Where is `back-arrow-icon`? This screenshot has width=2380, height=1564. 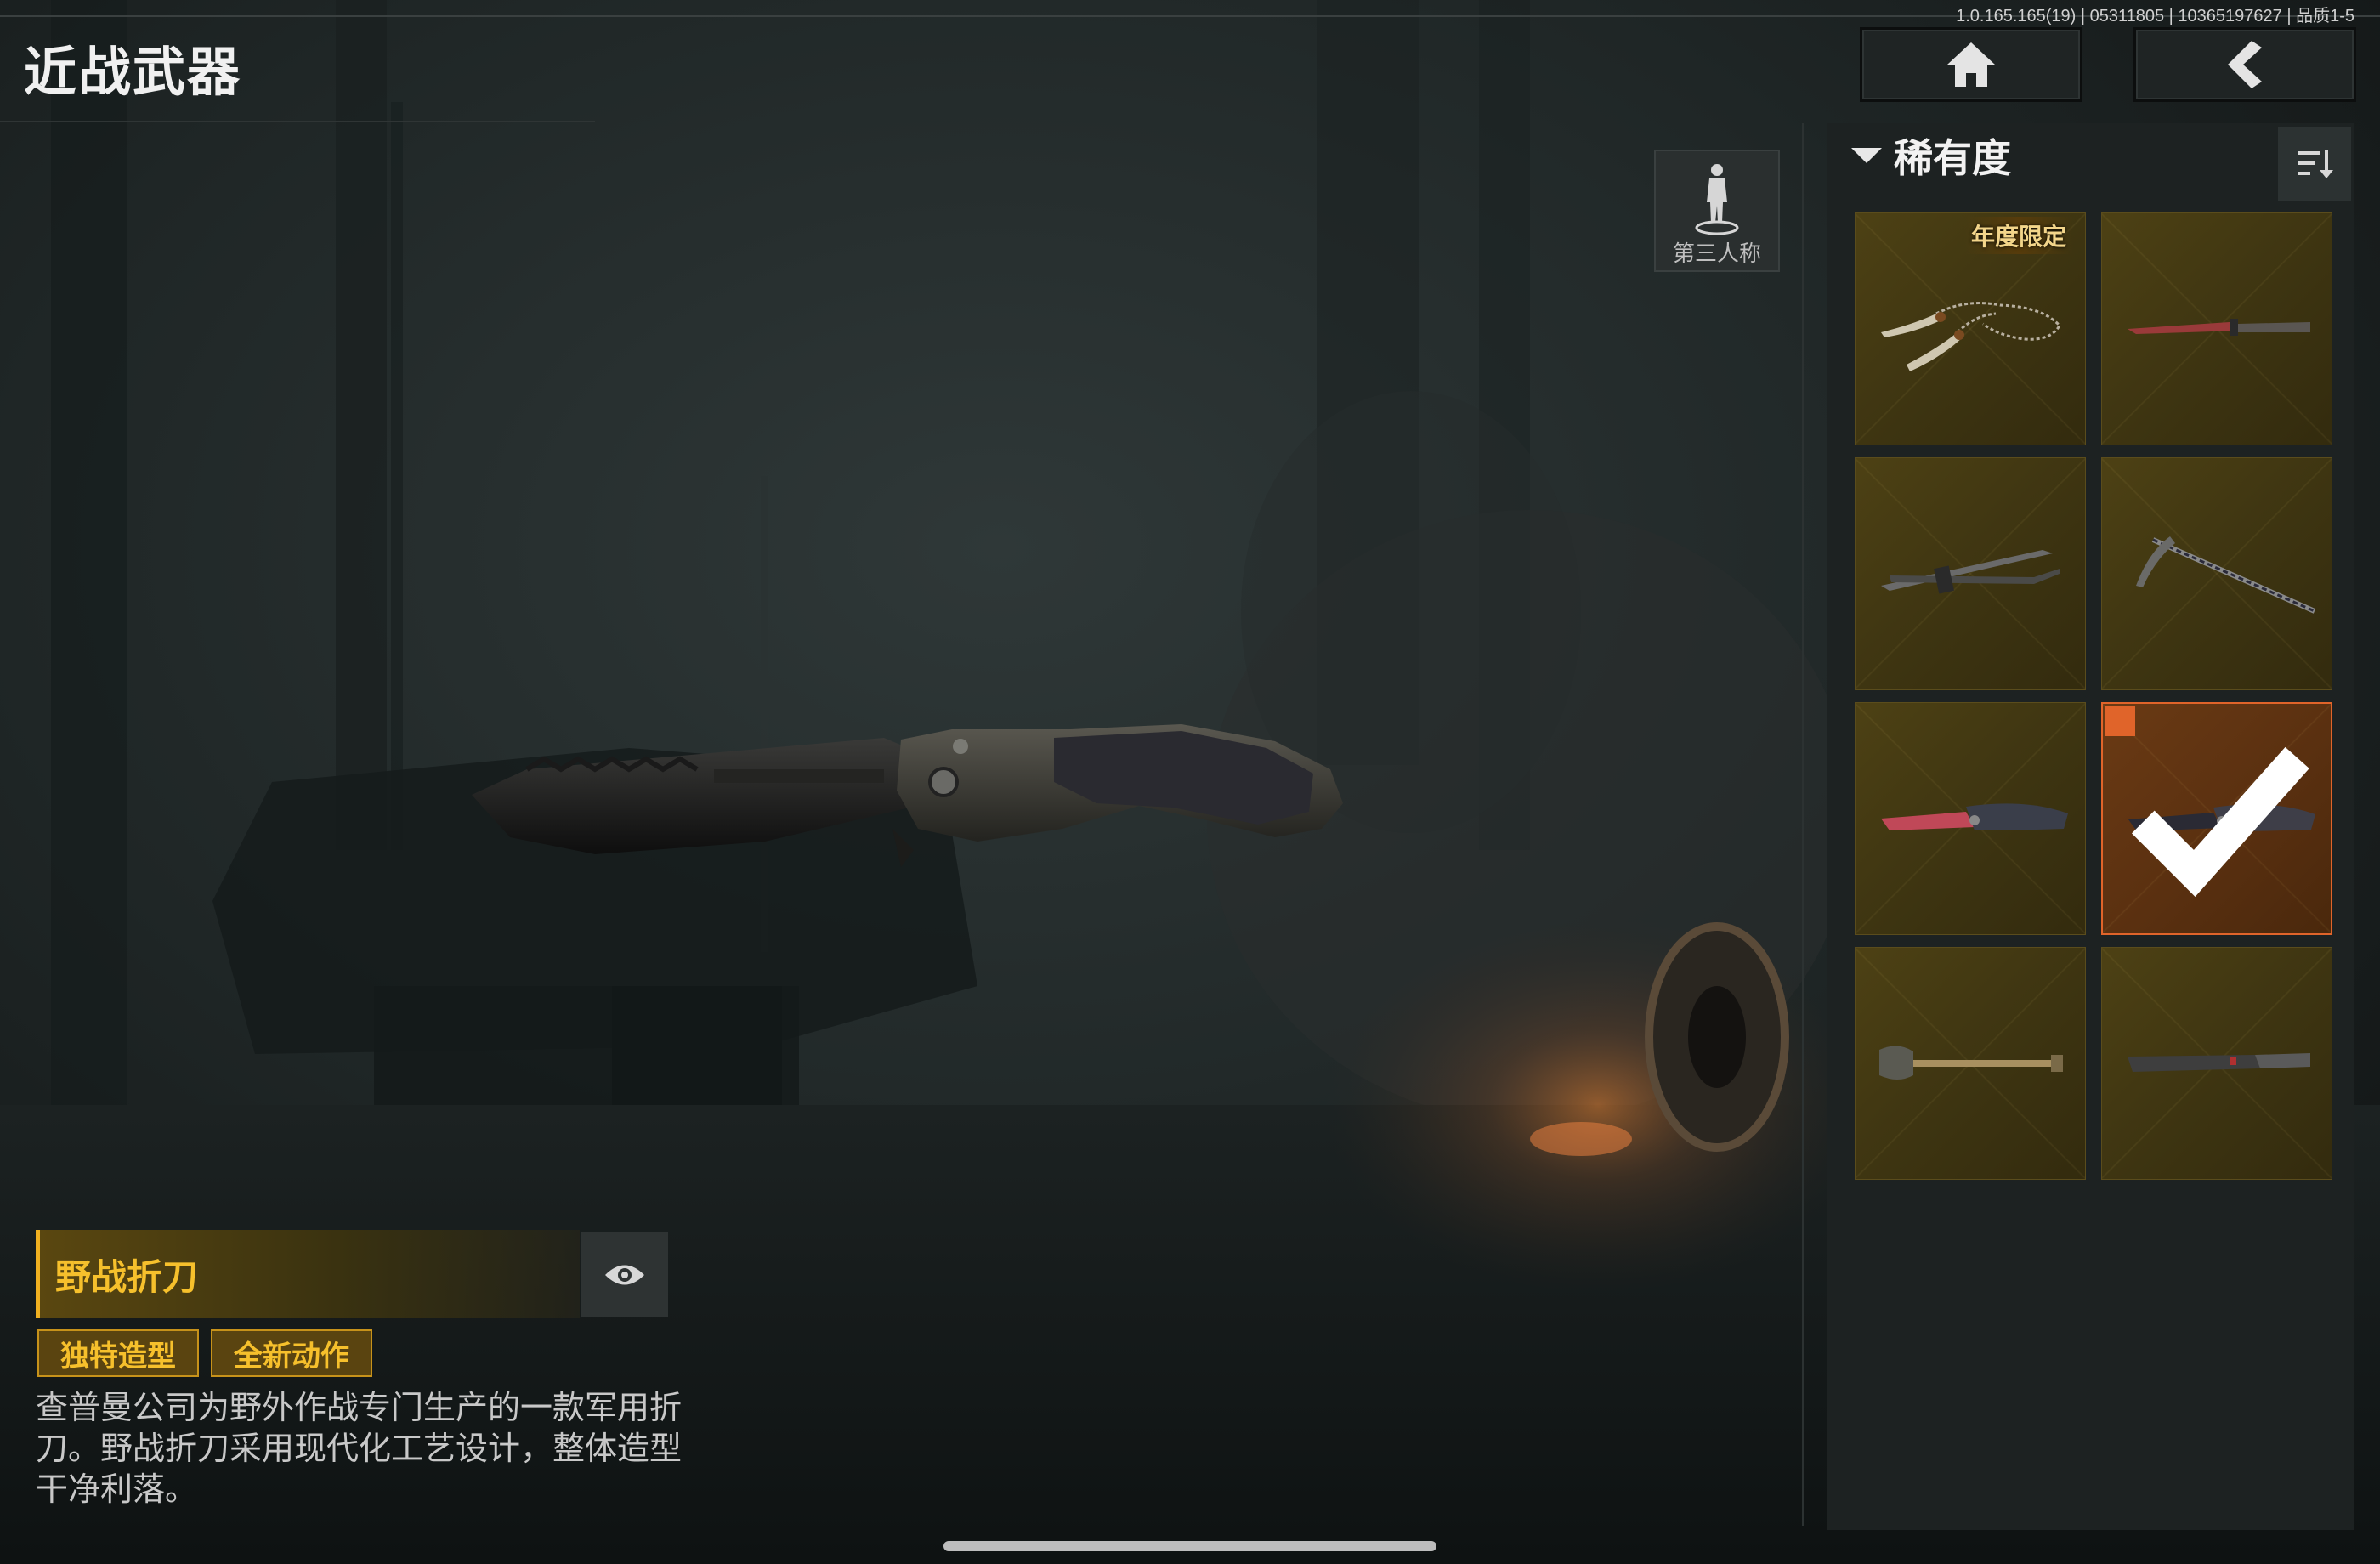
back-arrow-icon is located at coordinates (2245, 64).